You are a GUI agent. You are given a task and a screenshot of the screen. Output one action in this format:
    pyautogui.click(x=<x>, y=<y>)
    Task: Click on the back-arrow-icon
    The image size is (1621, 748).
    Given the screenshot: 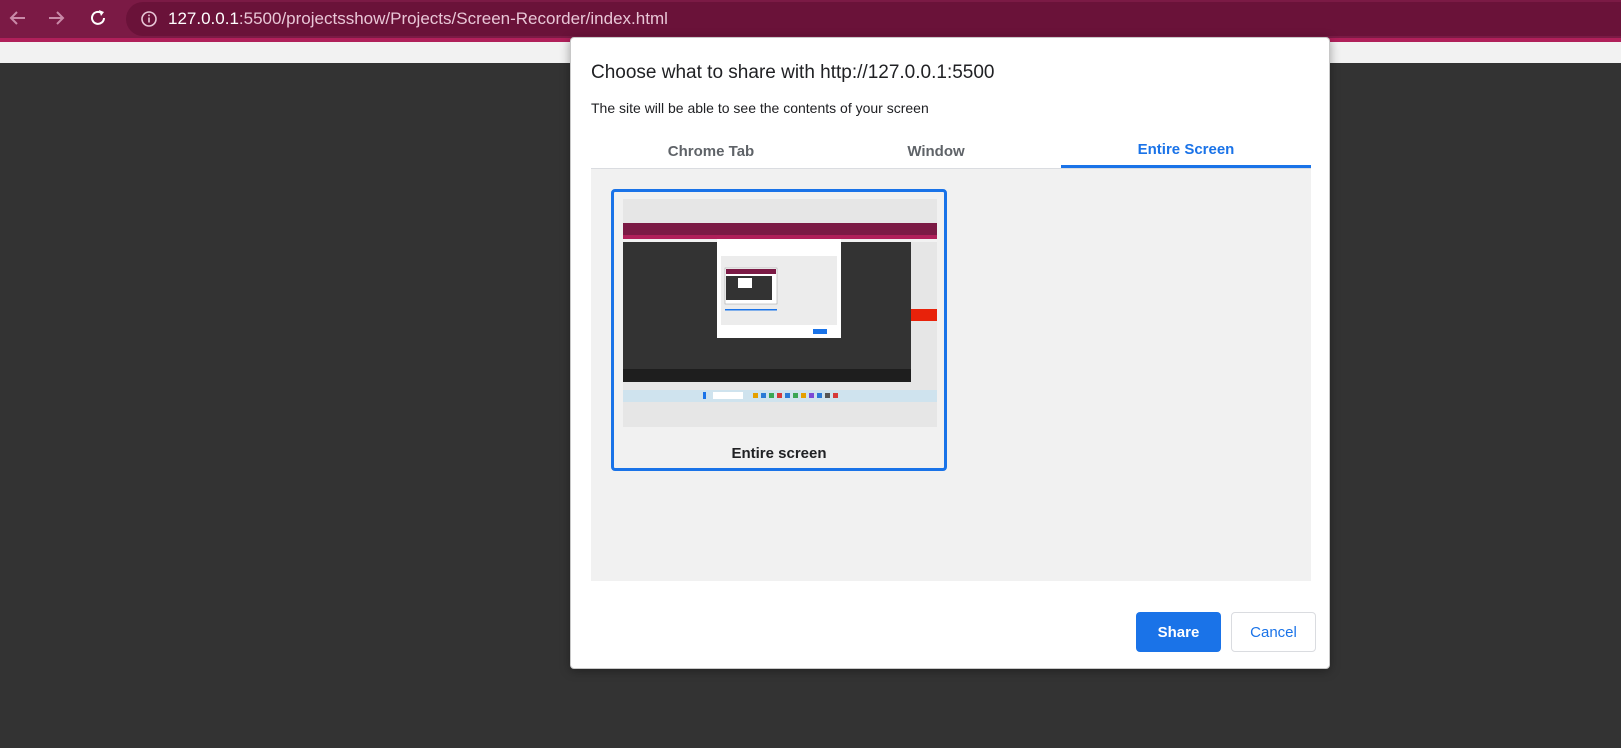 What is the action you would take?
    pyautogui.click(x=17, y=18)
    